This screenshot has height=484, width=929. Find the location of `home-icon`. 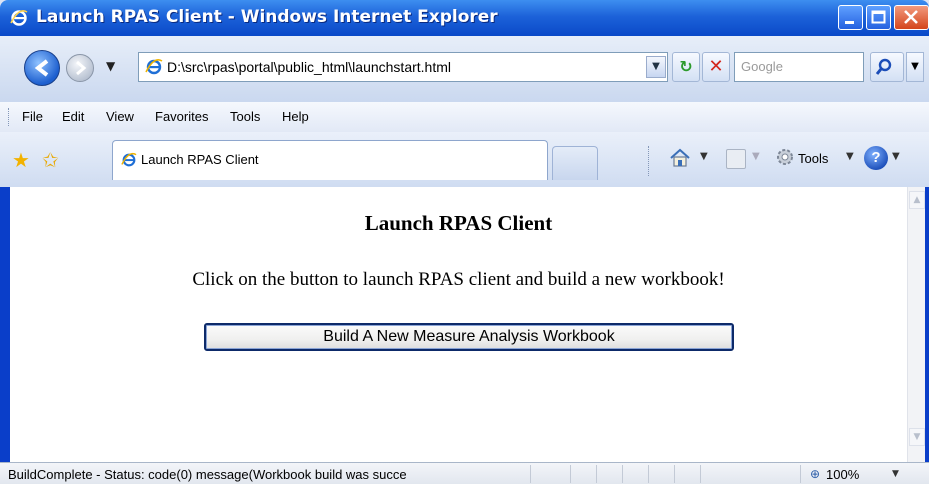

home-icon is located at coordinates (680, 158).